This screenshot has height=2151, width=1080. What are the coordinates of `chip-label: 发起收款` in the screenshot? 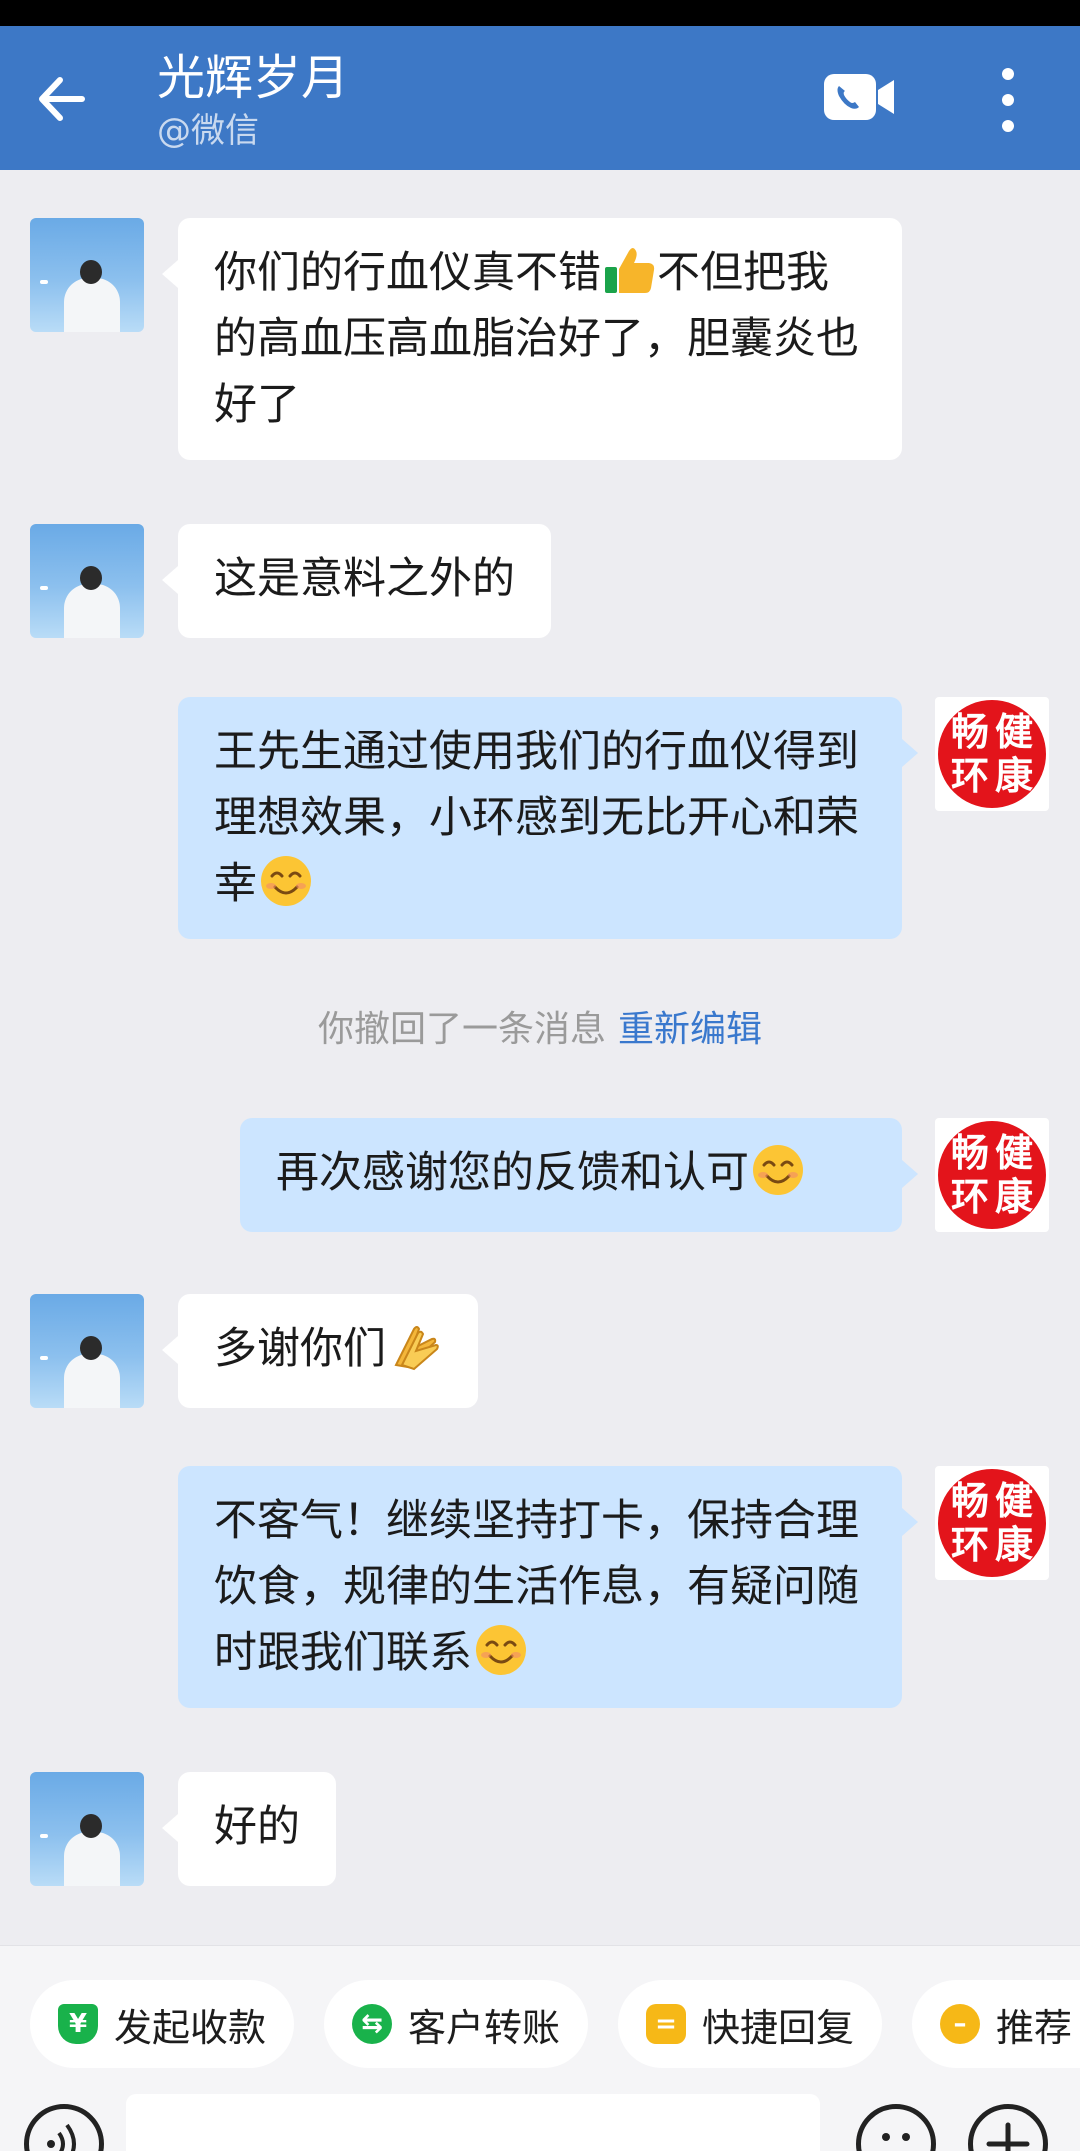 It's located at (190, 2027).